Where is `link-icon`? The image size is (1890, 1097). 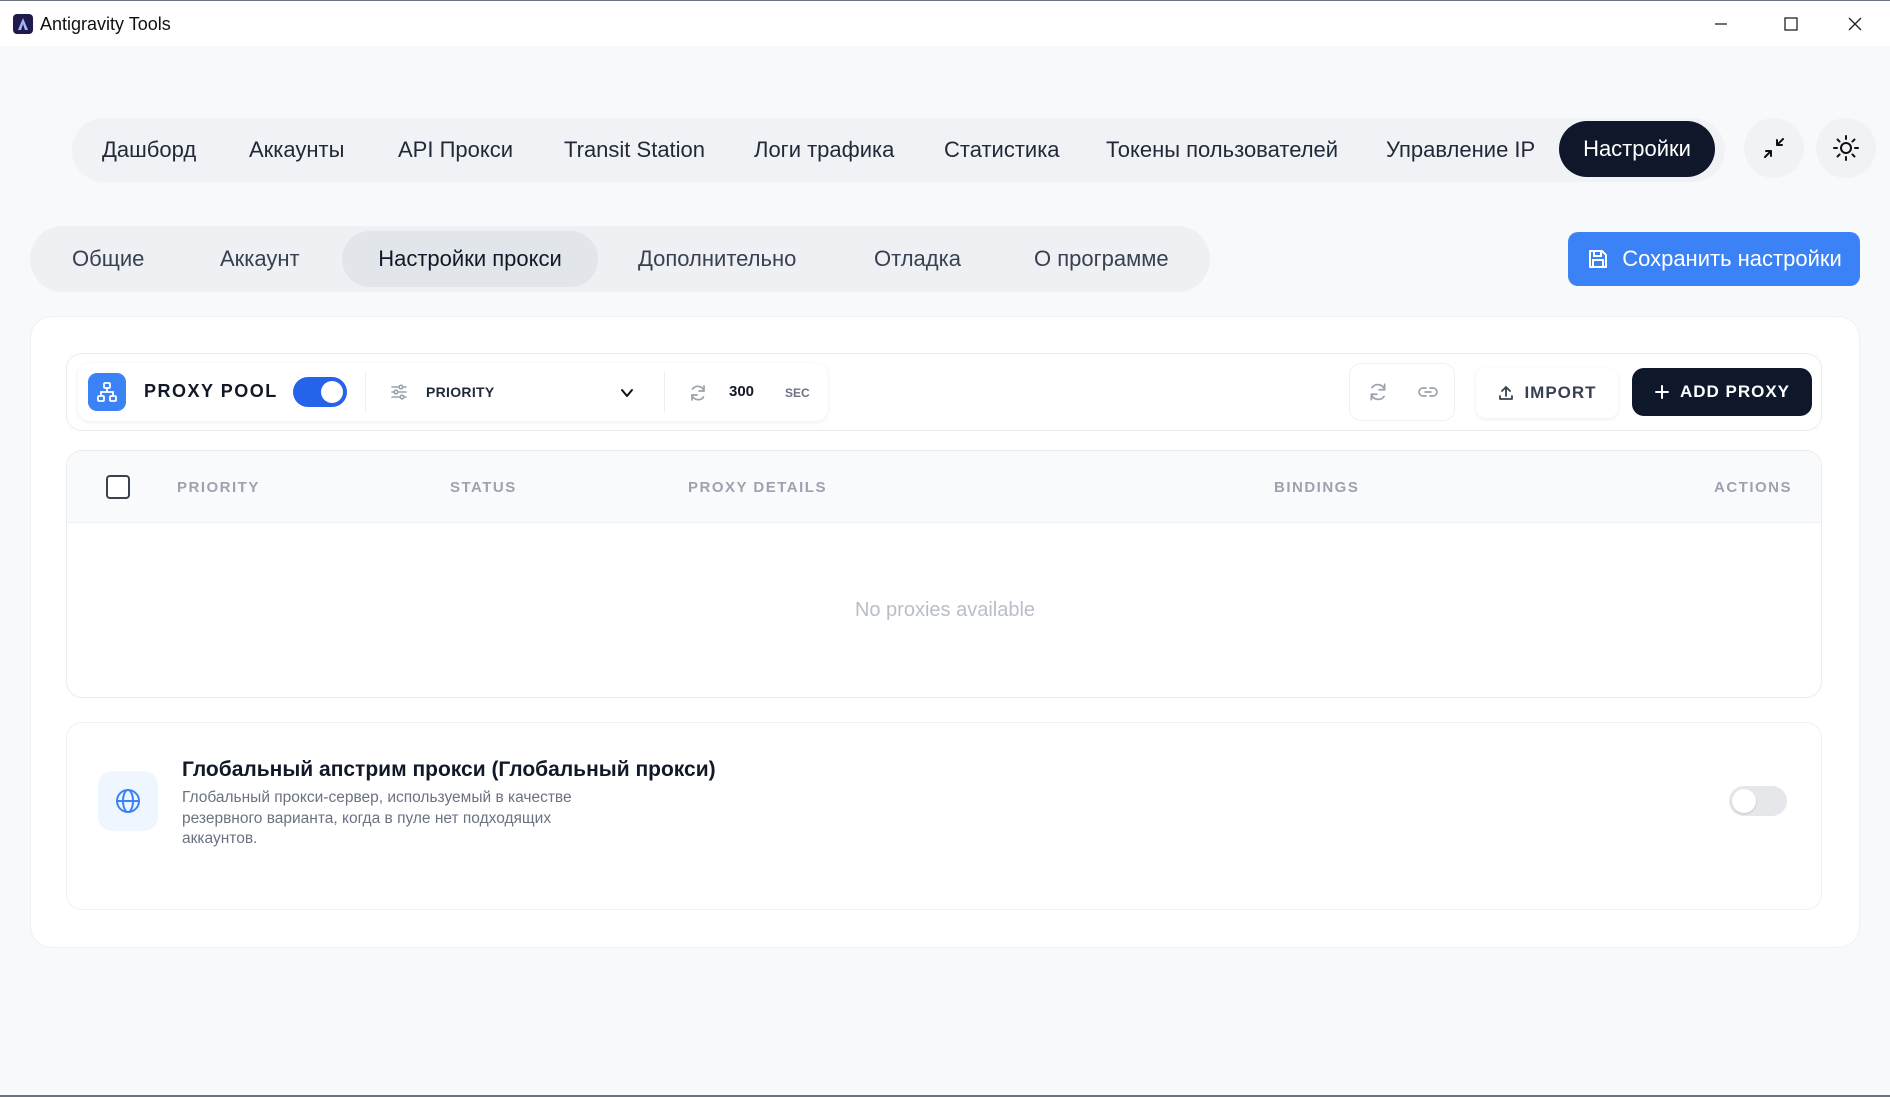
link-icon is located at coordinates (1428, 392).